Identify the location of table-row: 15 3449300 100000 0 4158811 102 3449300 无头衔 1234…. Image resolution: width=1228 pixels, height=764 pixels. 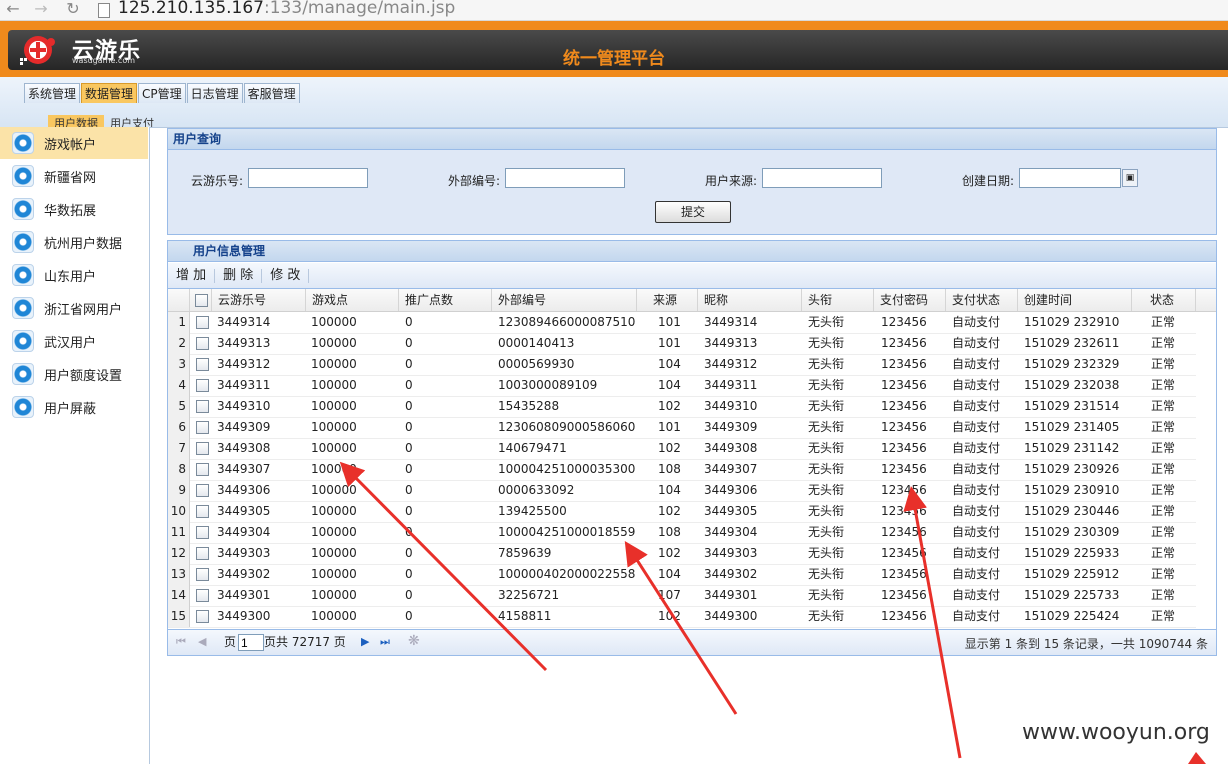
(682, 617).